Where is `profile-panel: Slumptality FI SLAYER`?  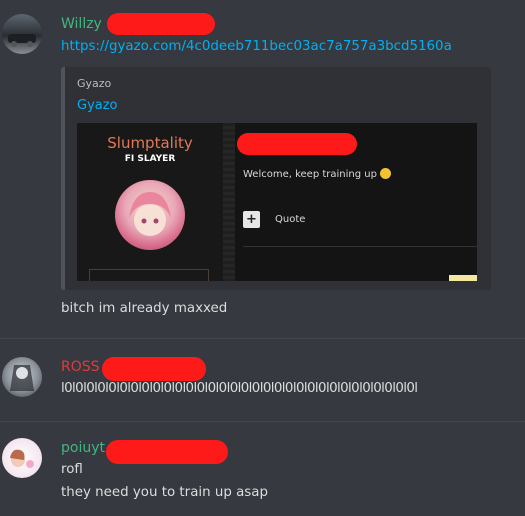
profile-panel: Slumptality FI SLAYER is located at coordinates (150, 202).